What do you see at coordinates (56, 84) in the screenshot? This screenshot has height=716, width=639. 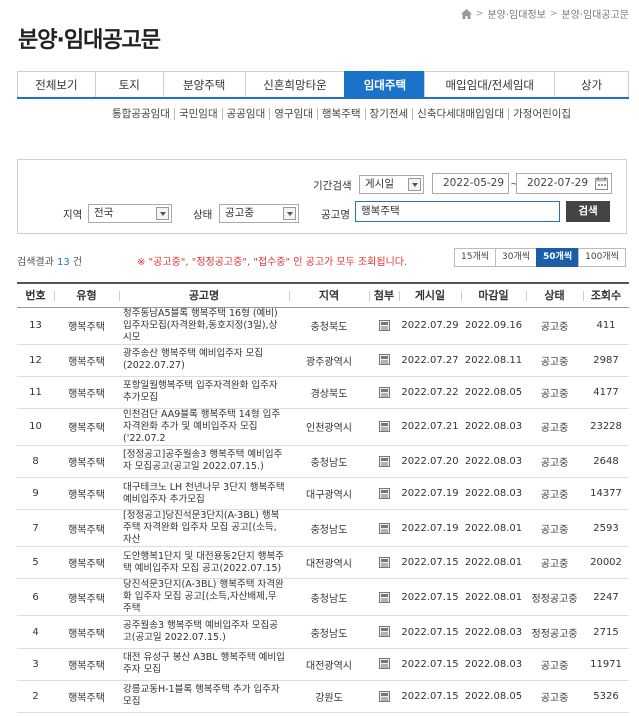 I see `tab-all: 전체보기` at bounding box center [56, 84].